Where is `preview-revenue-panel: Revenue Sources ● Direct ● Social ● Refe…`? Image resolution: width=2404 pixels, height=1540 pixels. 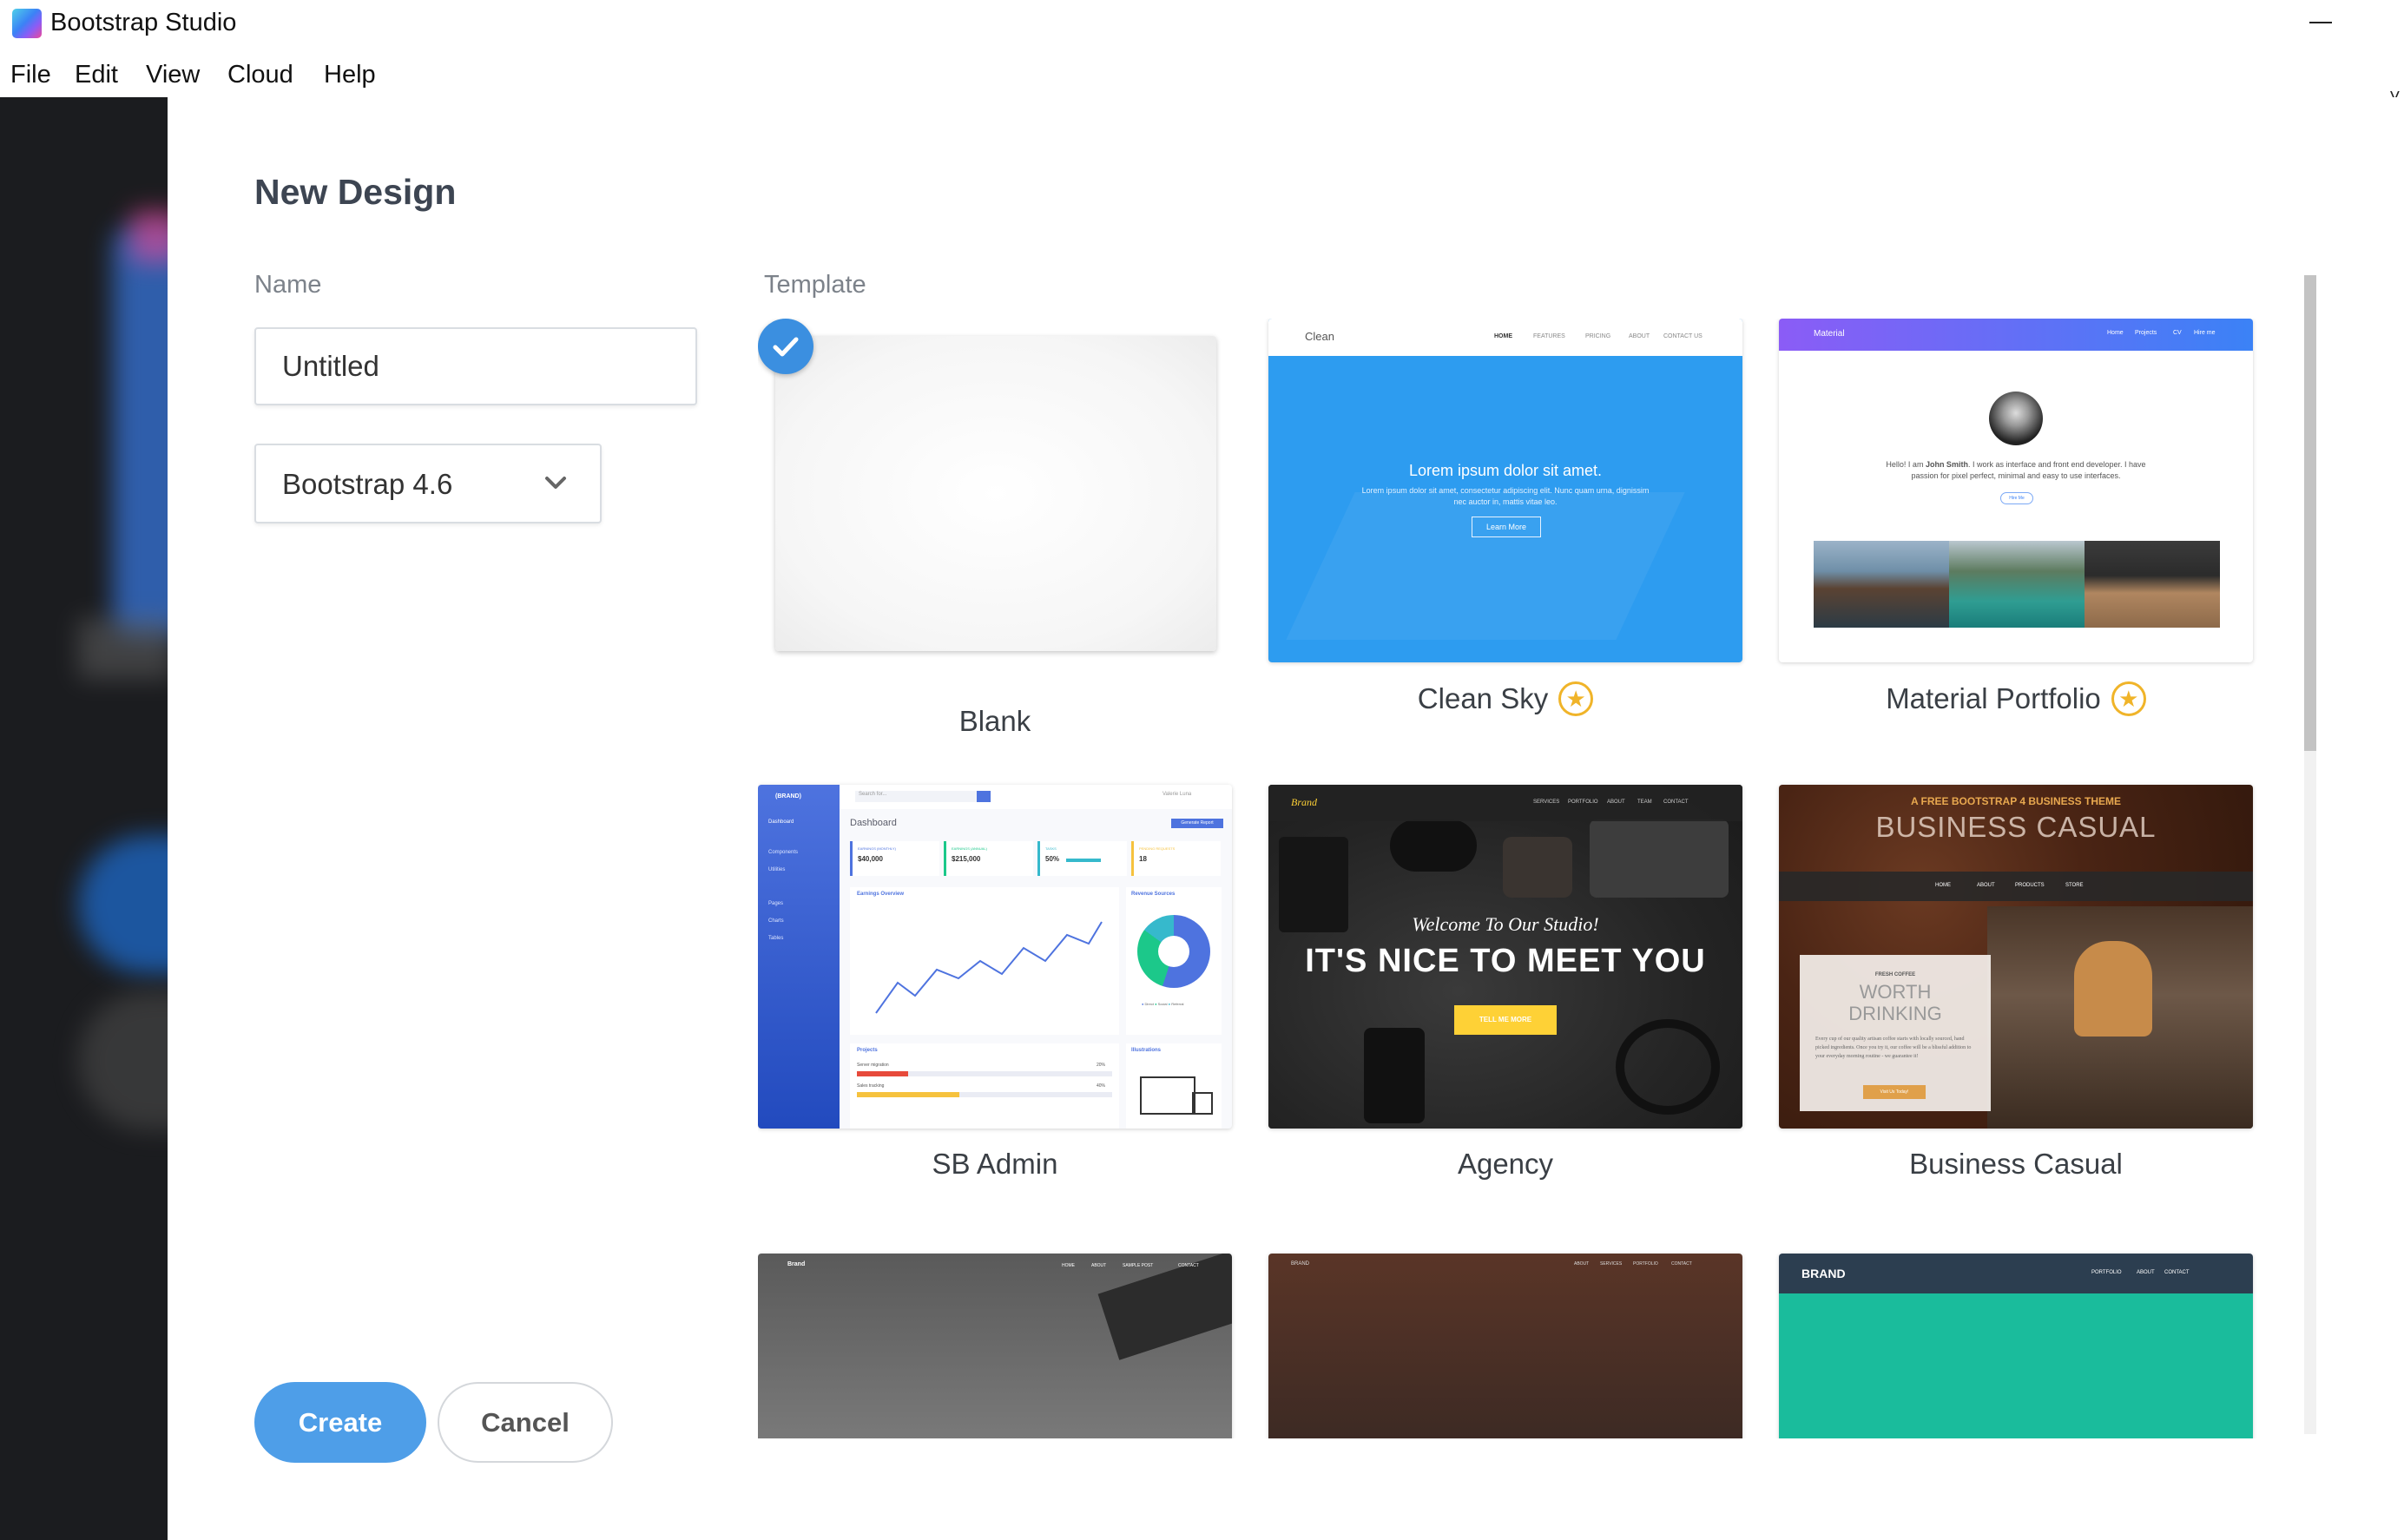
preview-revenue-panel: Revenue Sources ● Direct ● Social ● Refe… is located at coordinates (1174, 961).